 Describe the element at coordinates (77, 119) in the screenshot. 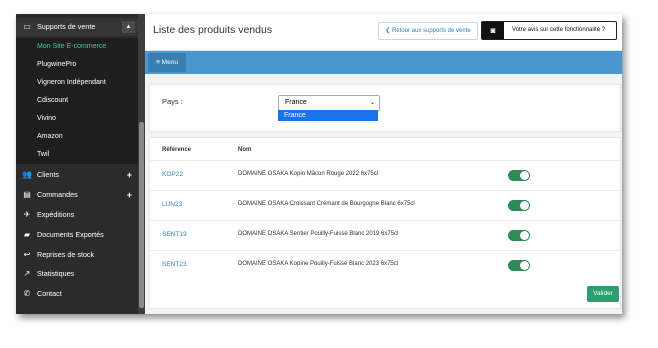

I see `sidebar-subitem-vivino: Vivino` at that location.